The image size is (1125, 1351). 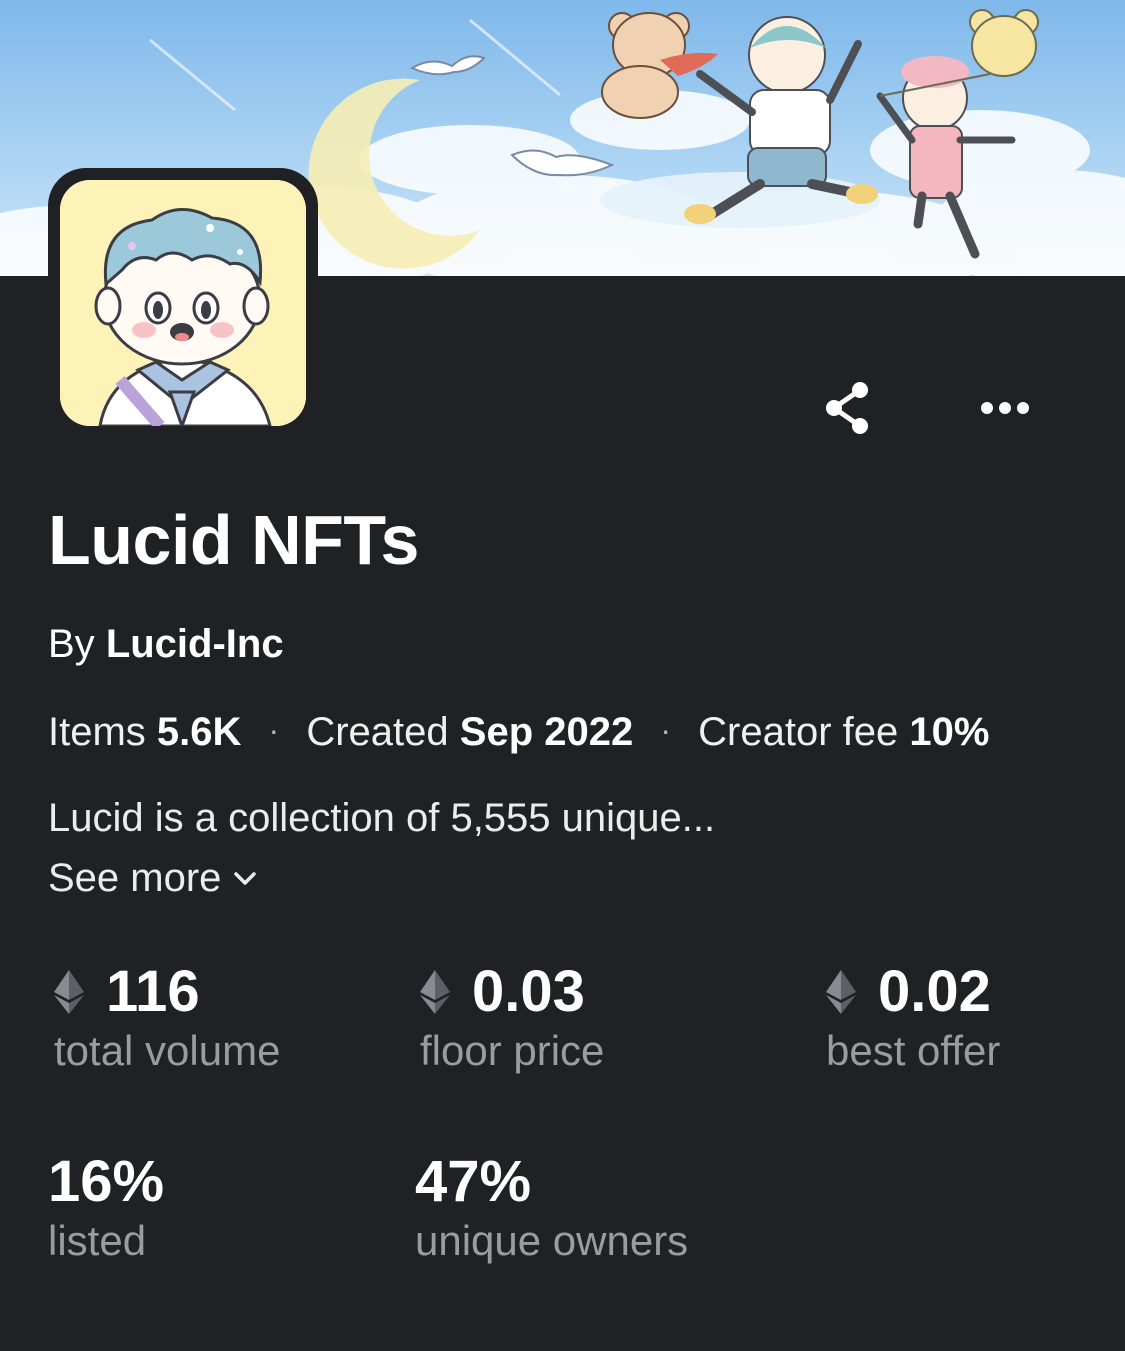 What do you see at coordinates (528, 991) in the screenshot?
I see `stat-value: 0.03` at bounding box center [528, 991].